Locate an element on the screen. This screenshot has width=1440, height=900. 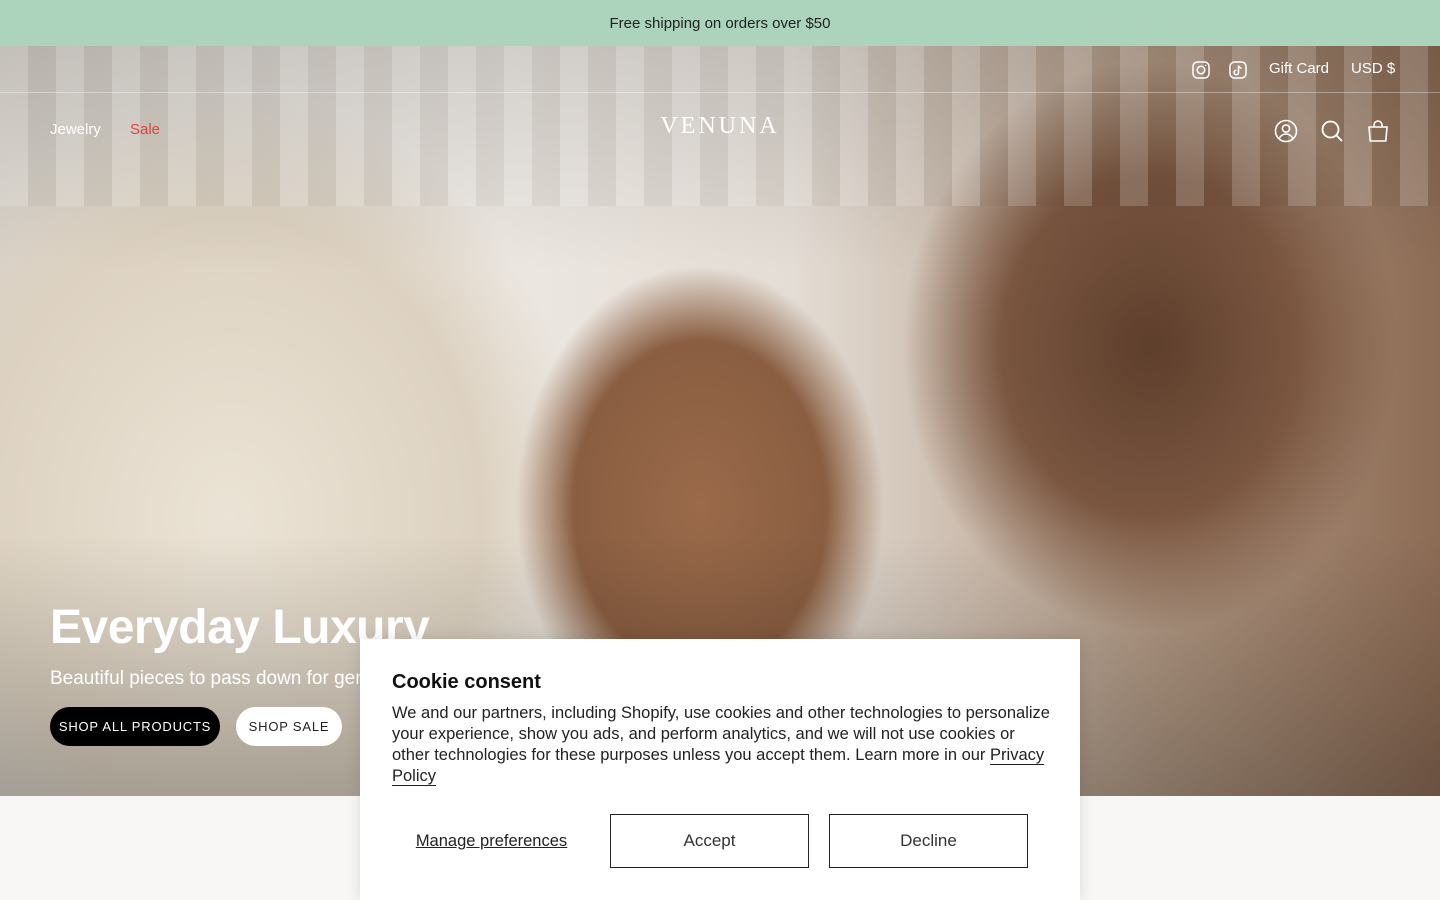
announcement-text: Free shipping on orders over $50 is located at coordinates (720, 23).